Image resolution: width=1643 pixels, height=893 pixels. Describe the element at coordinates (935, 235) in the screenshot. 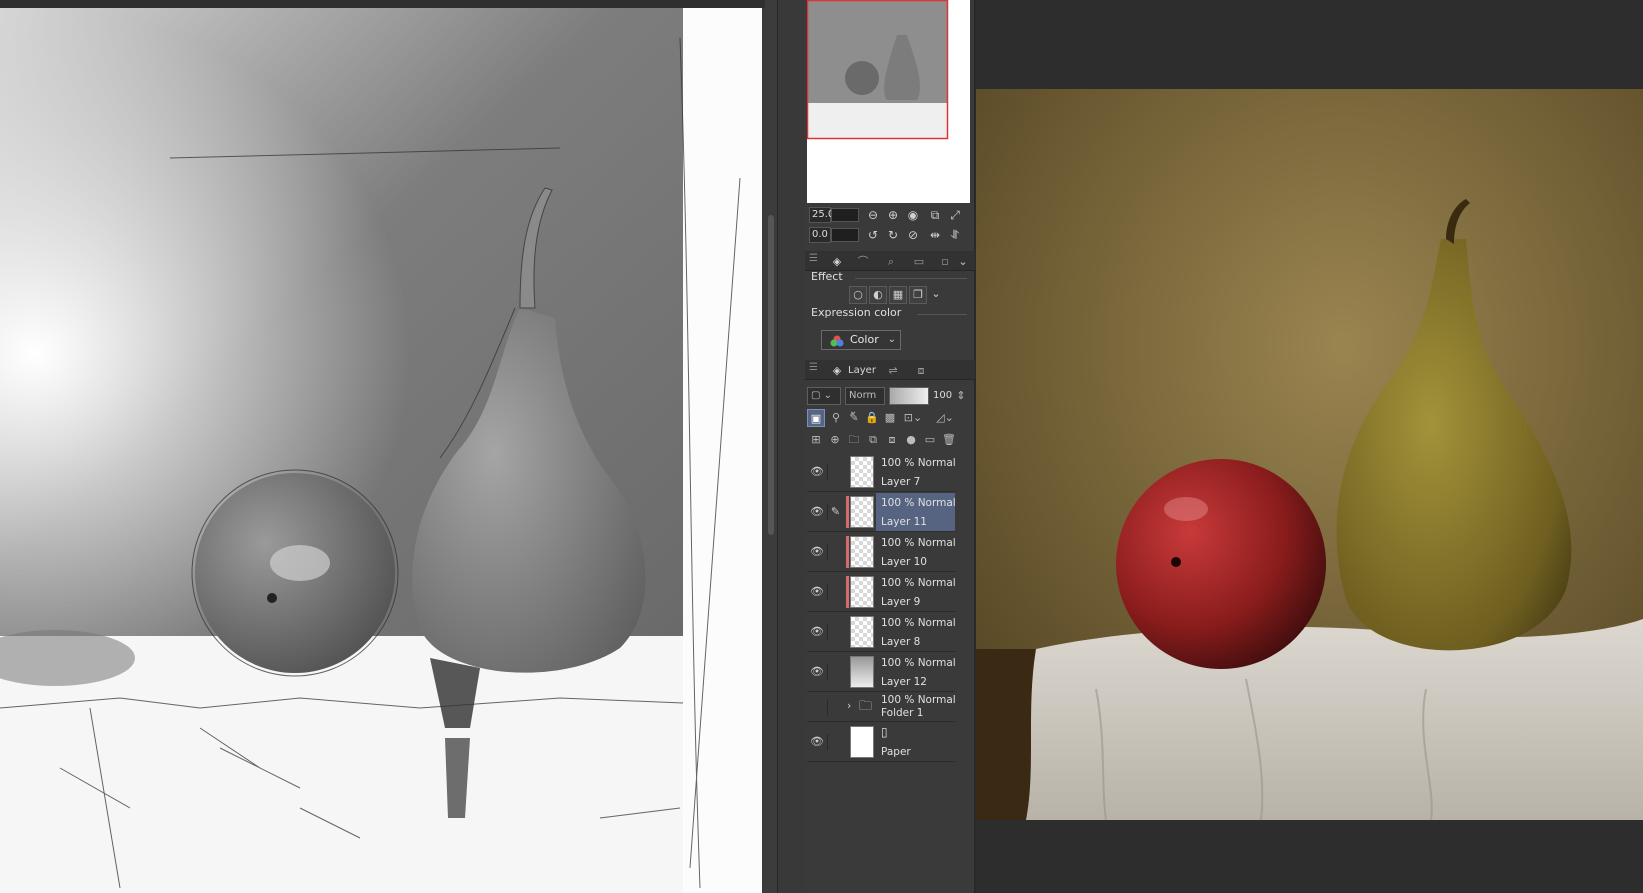

I see `flip-horizontal-icon: ⇹` at that location.